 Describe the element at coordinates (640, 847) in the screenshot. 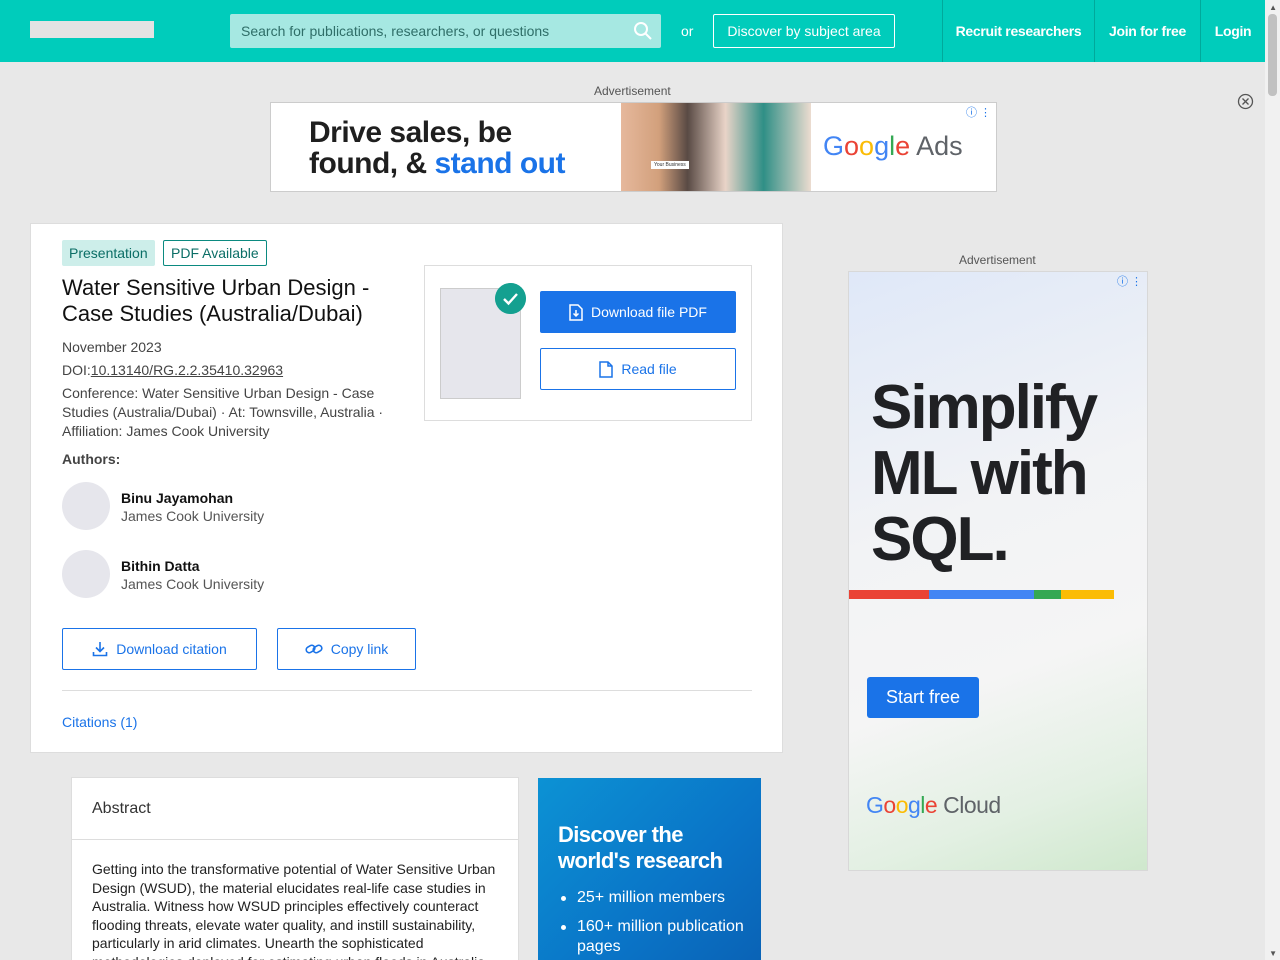

I see `promo-title: Discover the world's research` at that location.